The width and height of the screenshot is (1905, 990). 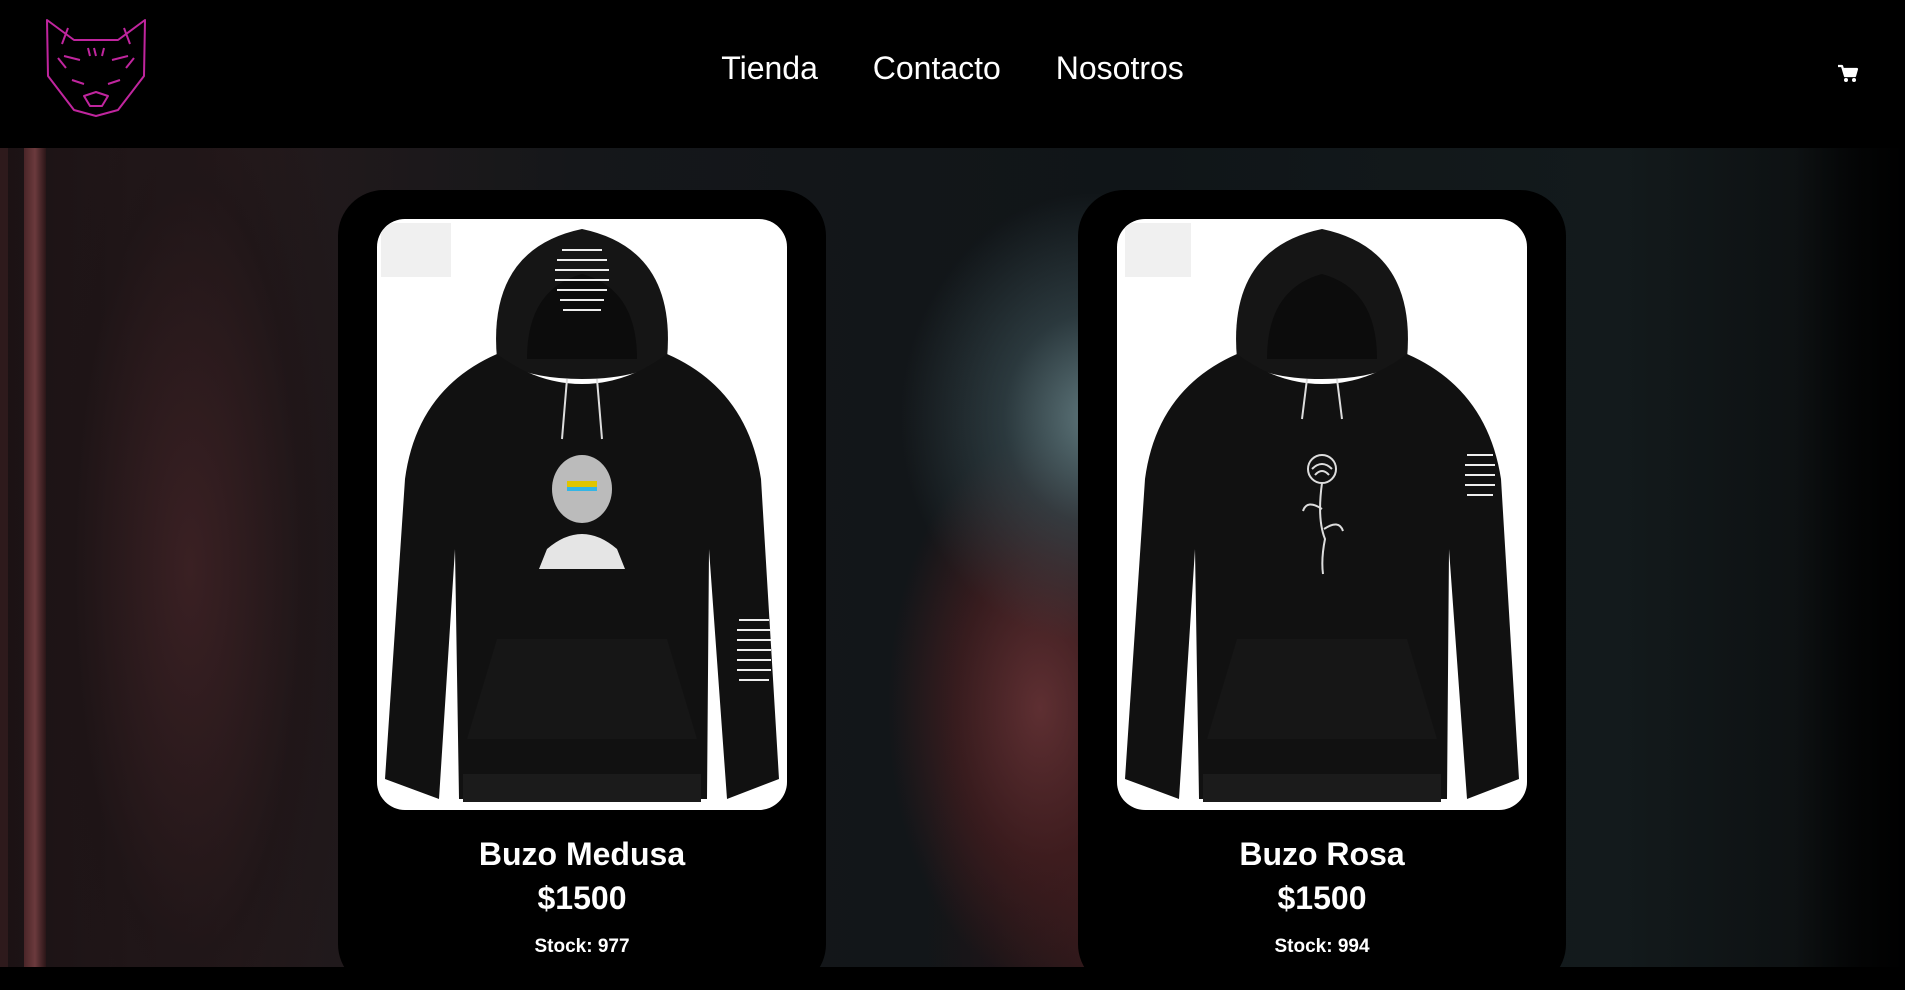 What do you see at coordinates (937, 68) in the screenshot?
I see `nav-link-contacto: Contacto` at bounding box center [937, 68].